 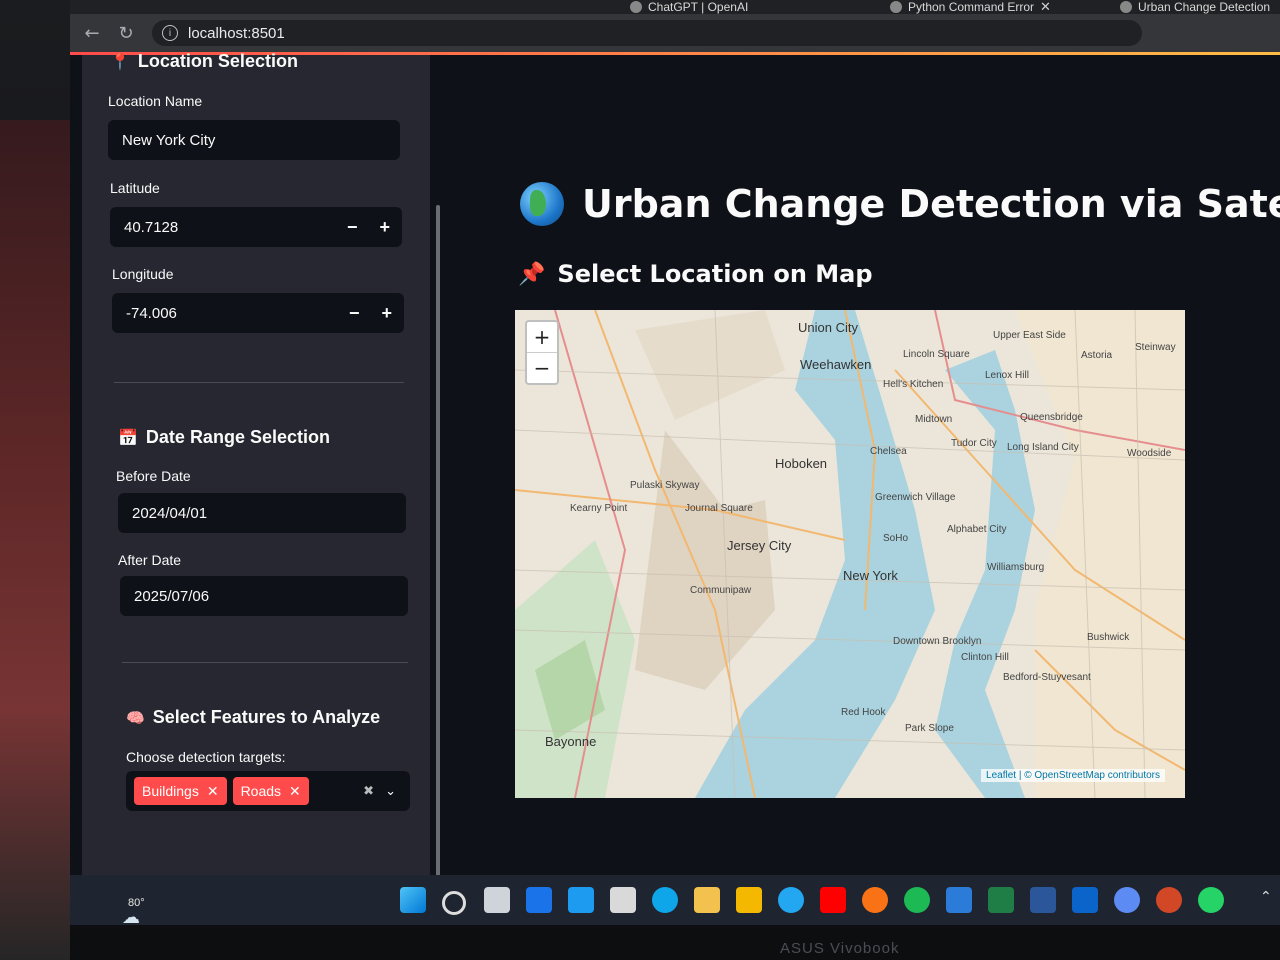 What do you see at coordinates (368, 791) in the screenshot?
I see `clear-all-icon: ✖` at bounding box center [368, 791].